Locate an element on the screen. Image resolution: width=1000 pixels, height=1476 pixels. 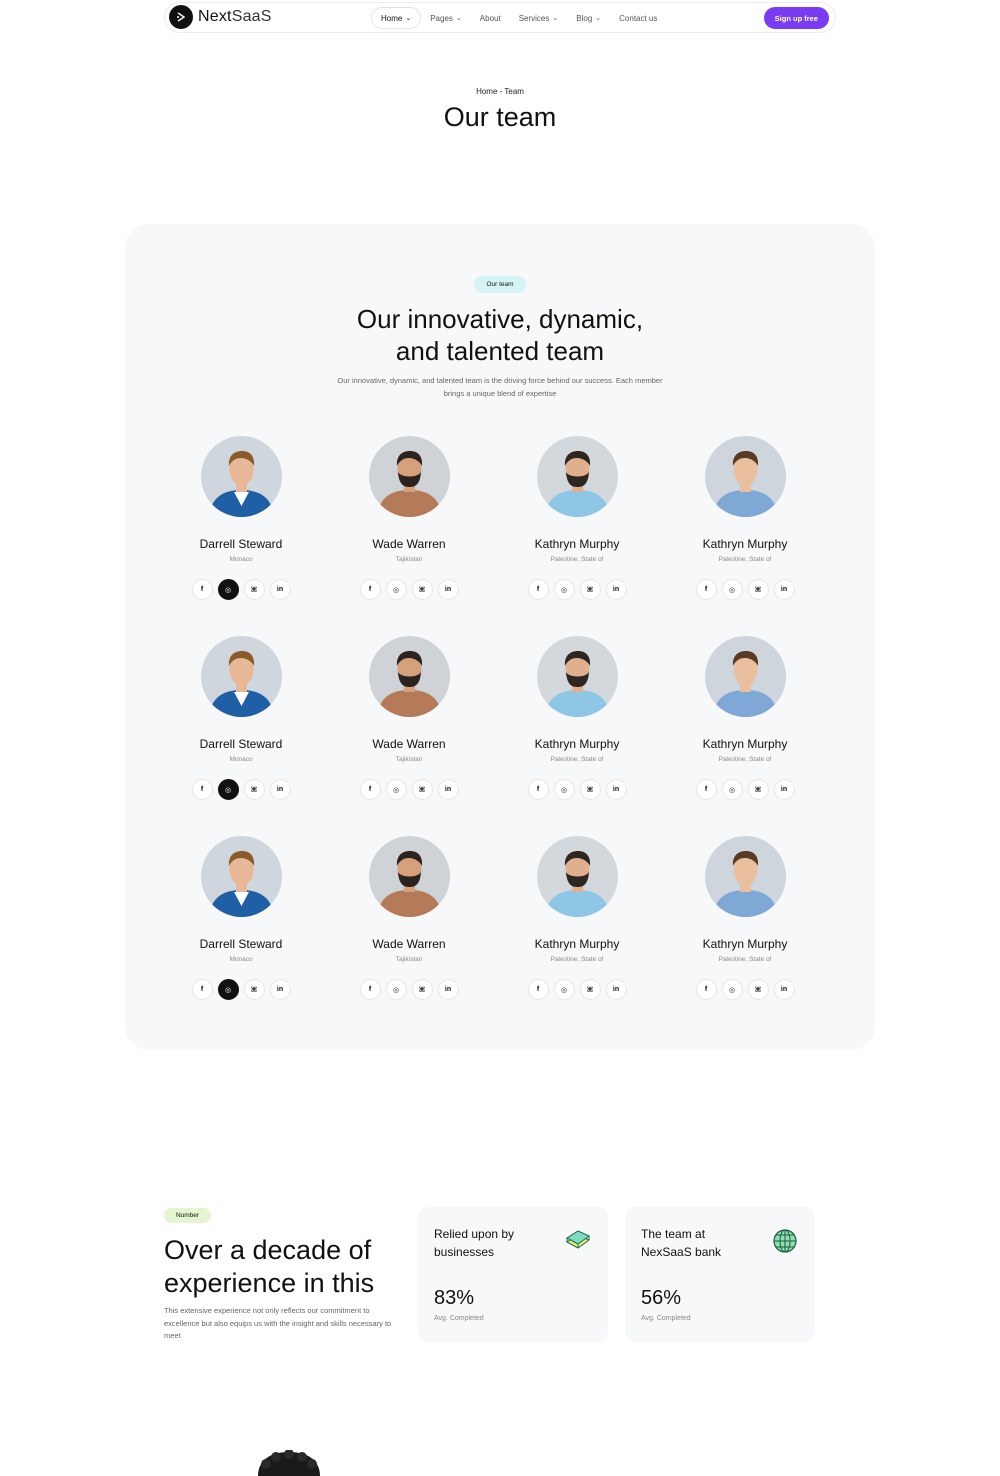
logo: NextSaaS is located at coordinates (220, 17).